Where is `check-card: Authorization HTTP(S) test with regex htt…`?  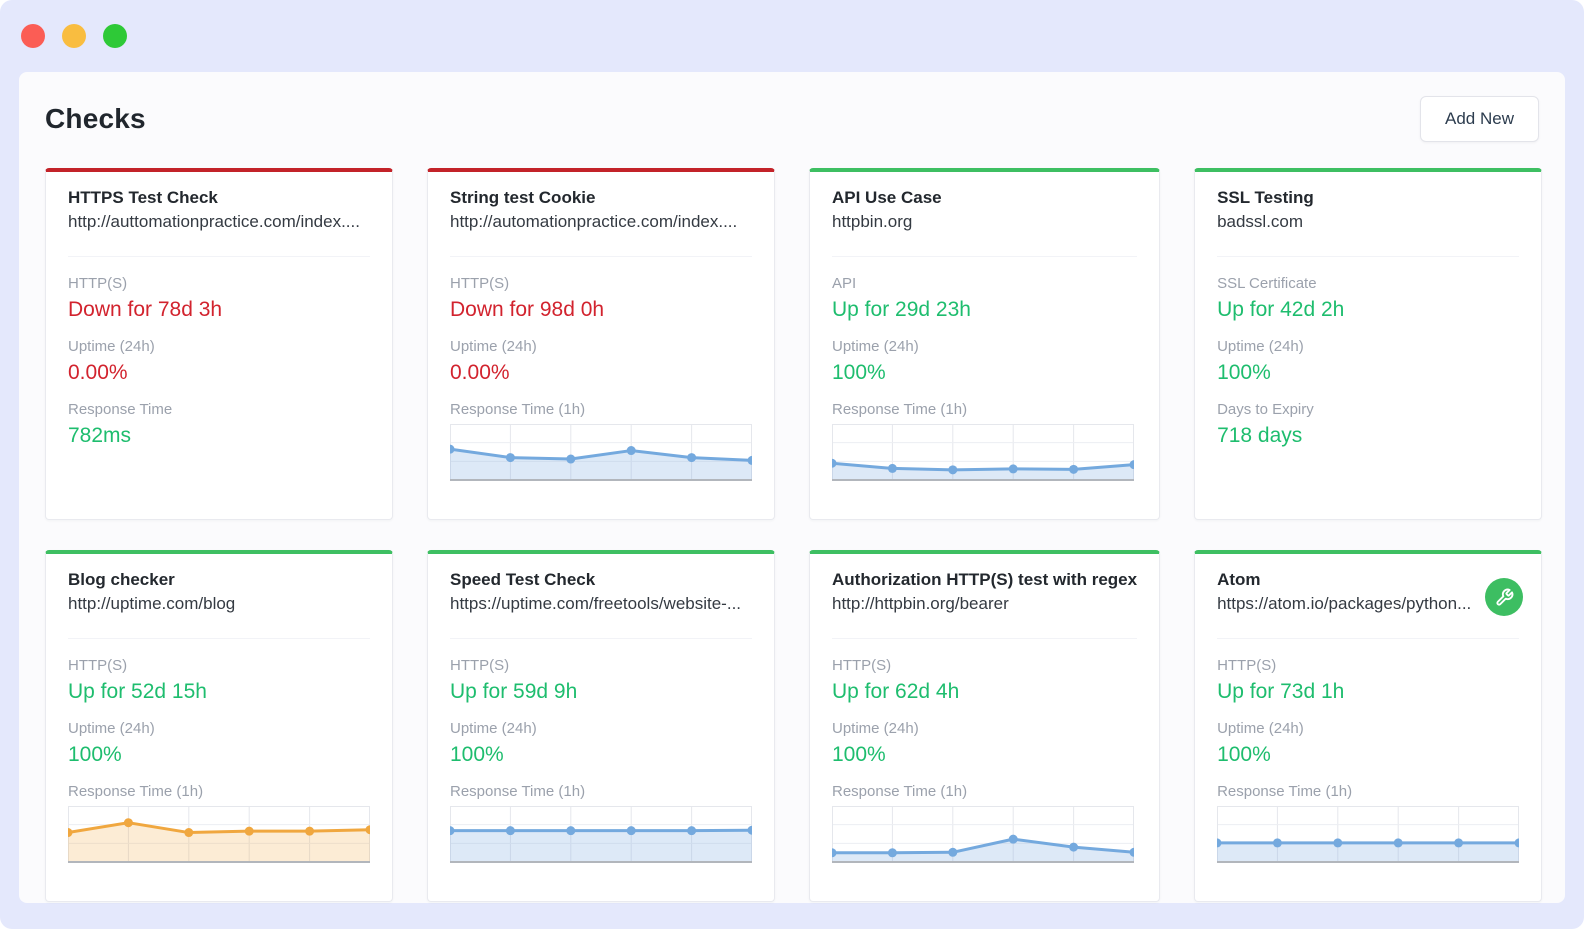 check-card: Authorization HTTP(S) test with regex htt… is located at coordinates (985, 726).